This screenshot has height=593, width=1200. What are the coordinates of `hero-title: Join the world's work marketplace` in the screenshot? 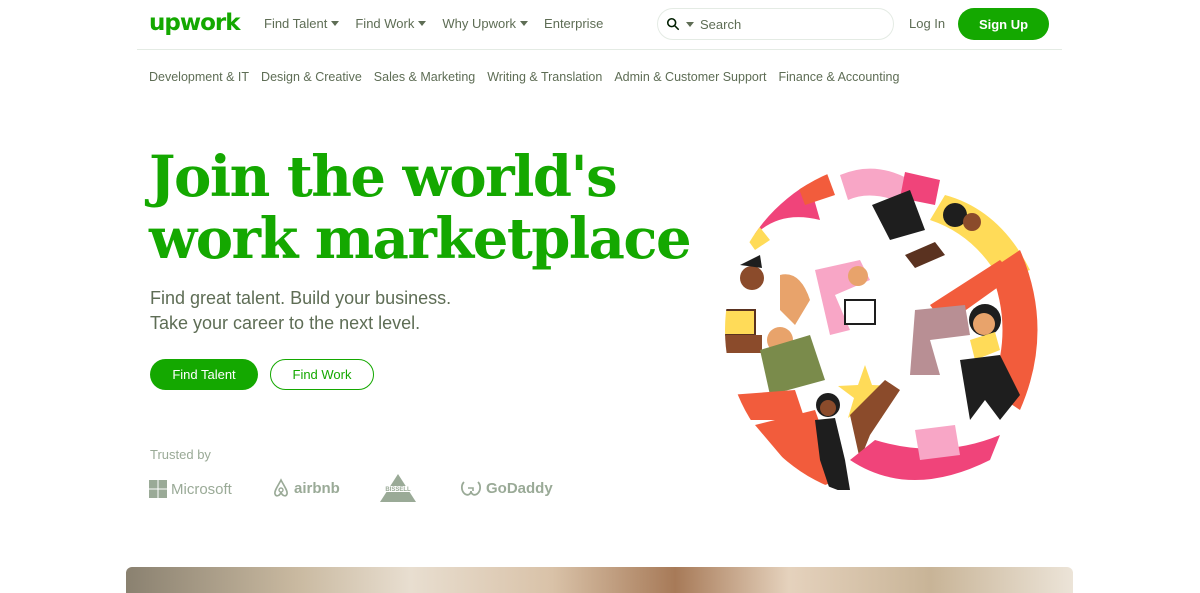 It's located at (420, 208).